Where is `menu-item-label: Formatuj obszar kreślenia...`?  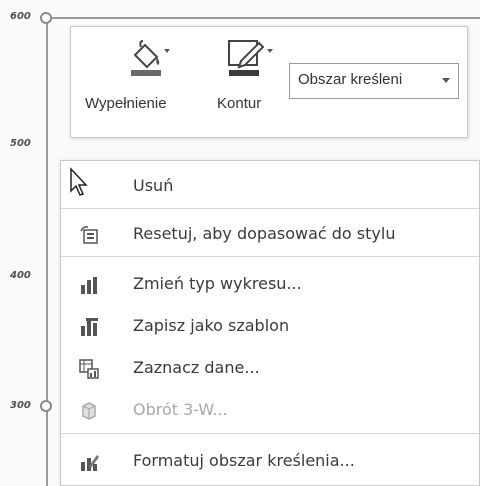 menu-item-label: Formatuj obszar kreślenia... is located at coordinates (244, 460).